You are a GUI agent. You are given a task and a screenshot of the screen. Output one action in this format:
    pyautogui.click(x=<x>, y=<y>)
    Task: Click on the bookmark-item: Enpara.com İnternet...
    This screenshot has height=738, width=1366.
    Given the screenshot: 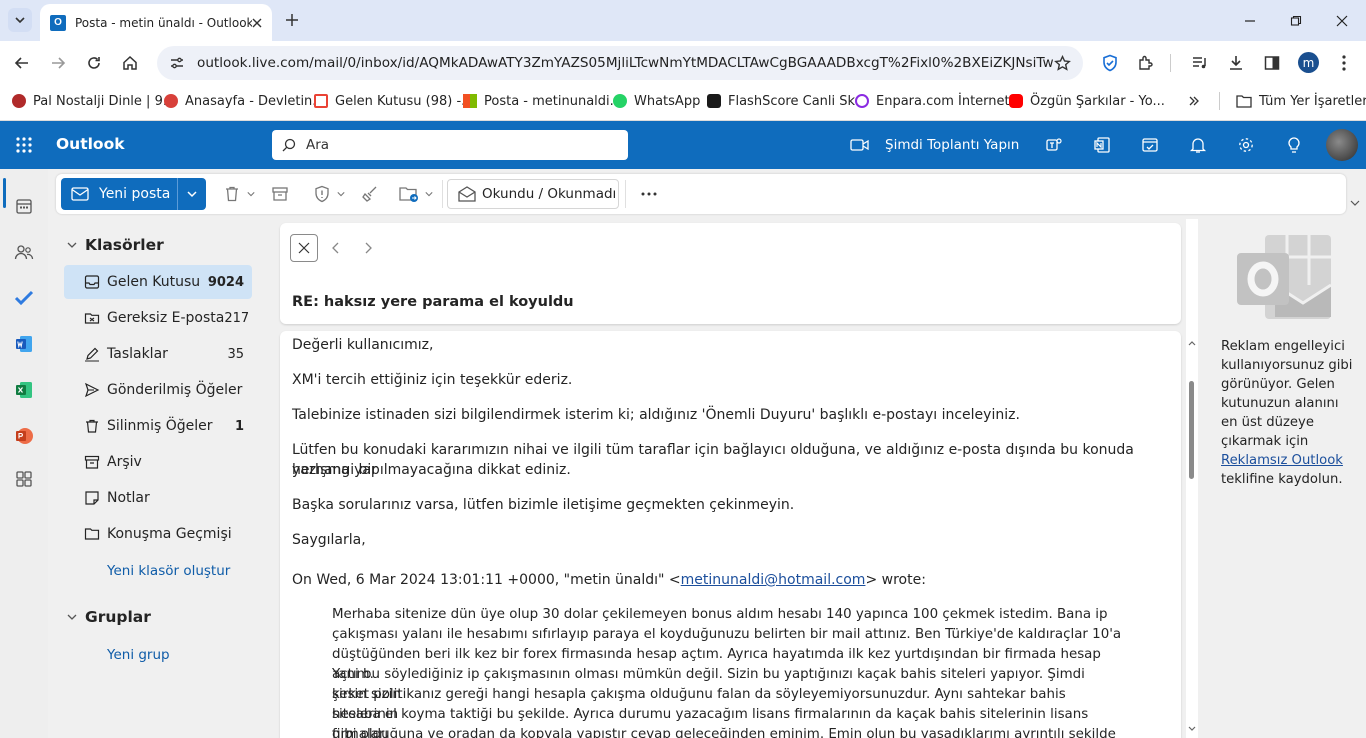 What is the action you would take?
    pyautogui.click(x=938, y=101)
    